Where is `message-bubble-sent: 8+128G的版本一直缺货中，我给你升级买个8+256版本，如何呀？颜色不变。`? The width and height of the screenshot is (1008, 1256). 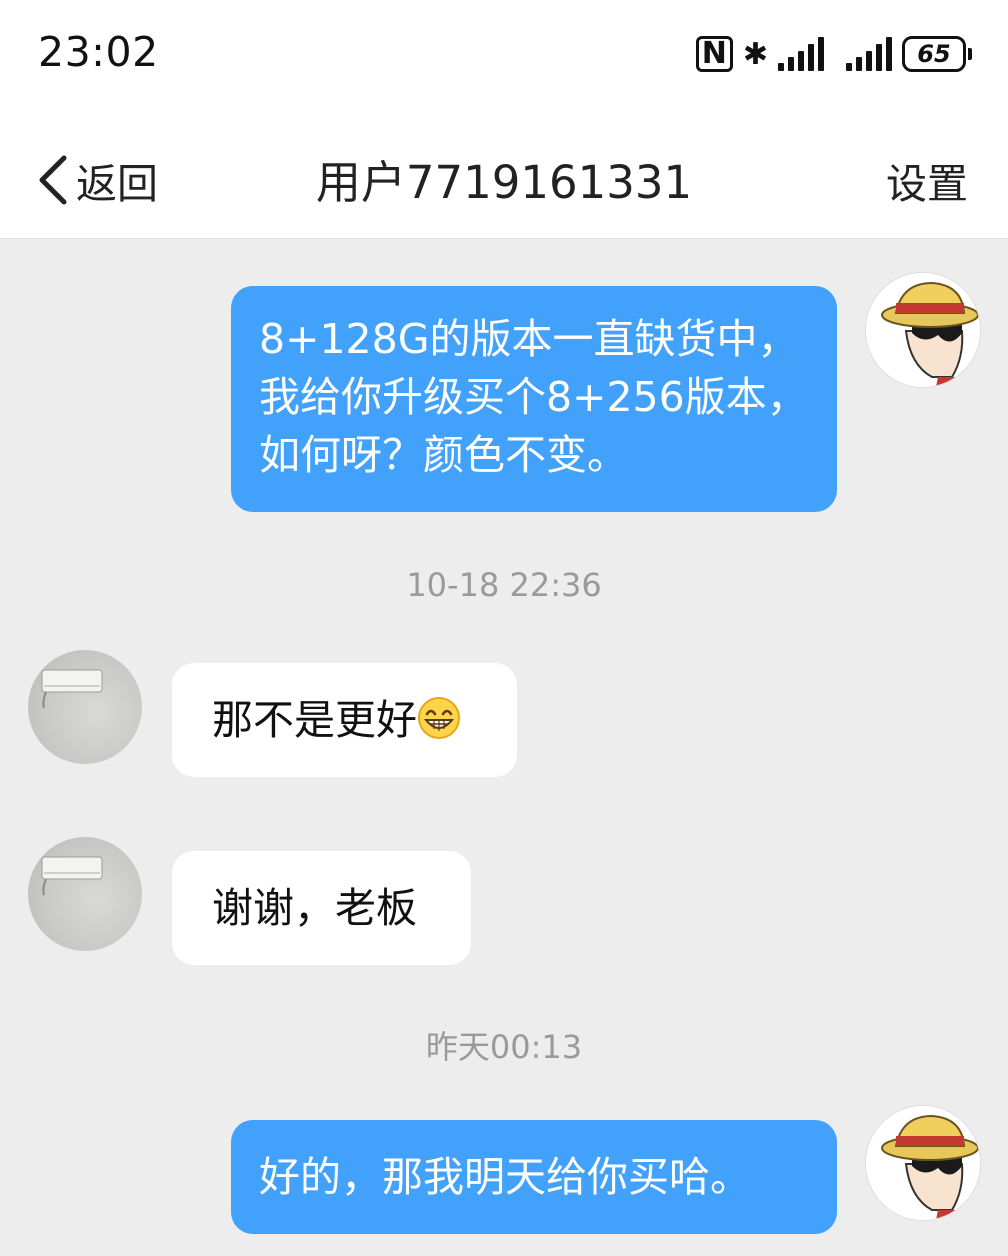 message-bubble-sent: 8+128G的版本一直缺货中，我给你升级买个8+256版本，如何呀？颜色不变。 is located at coordinates (534, 399).